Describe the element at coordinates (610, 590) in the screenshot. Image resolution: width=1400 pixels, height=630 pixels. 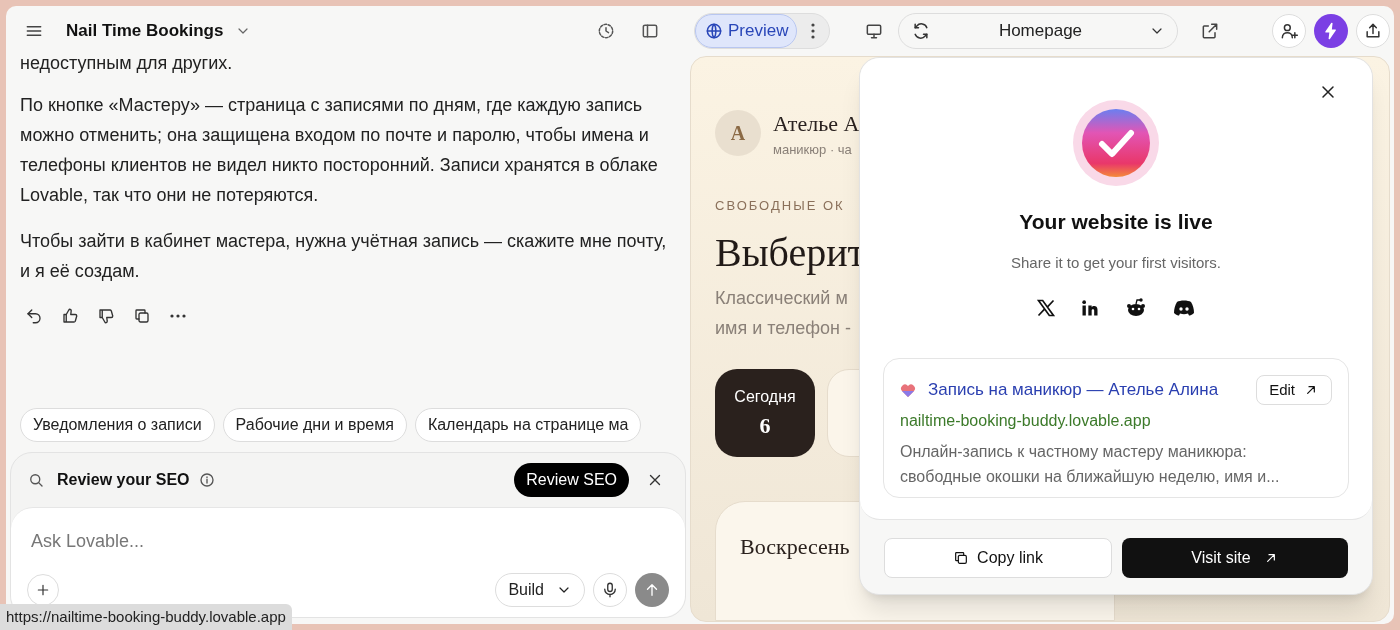
I see `microphone-icon` at that location.